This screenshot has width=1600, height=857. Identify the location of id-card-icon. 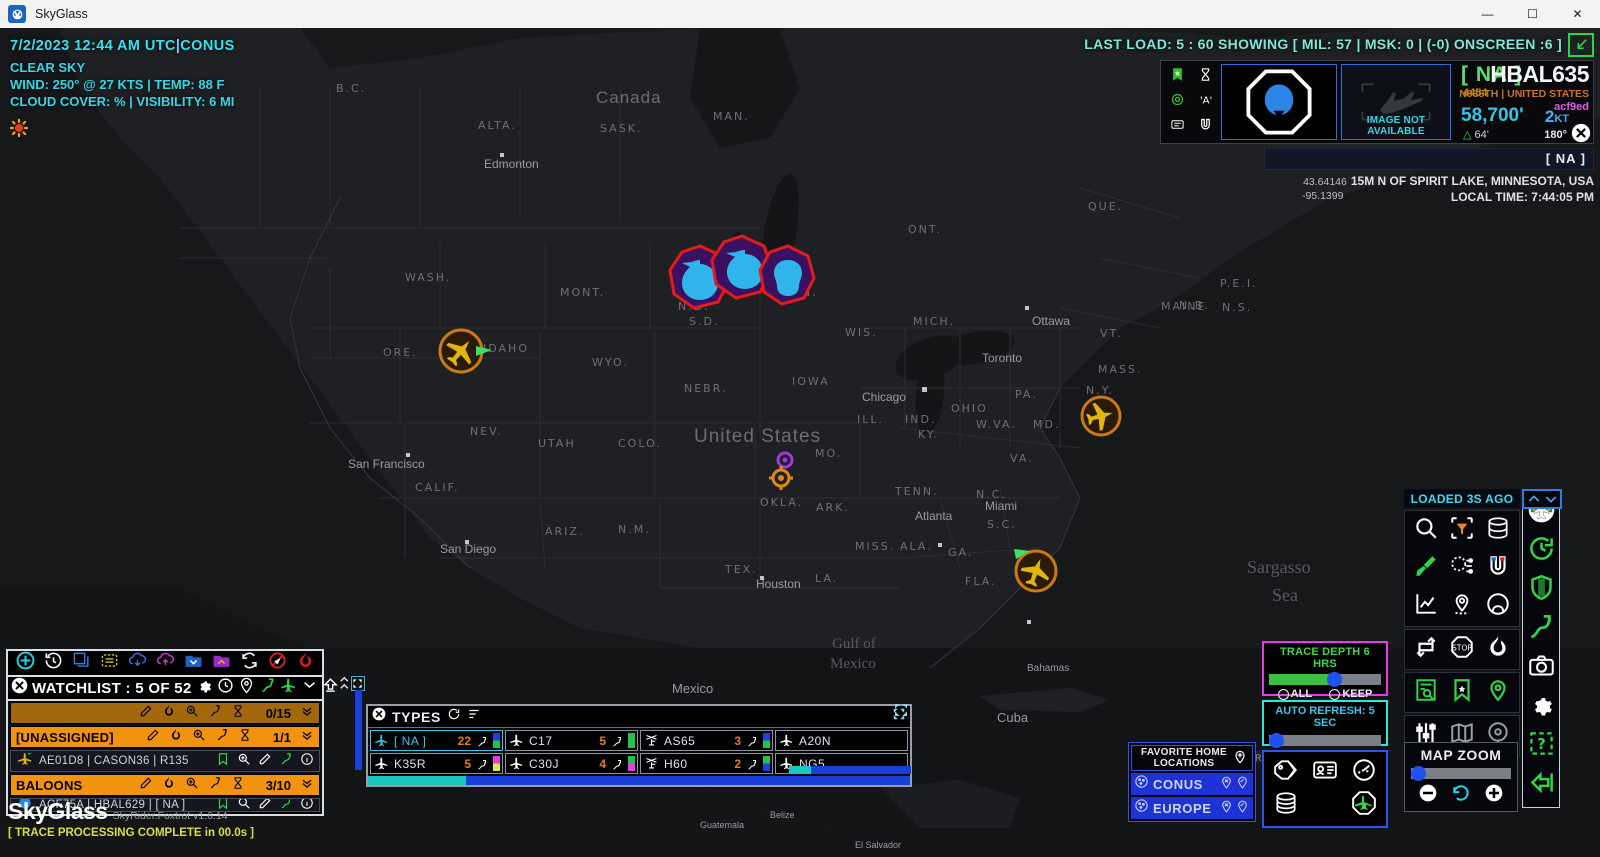
(1325, 772).